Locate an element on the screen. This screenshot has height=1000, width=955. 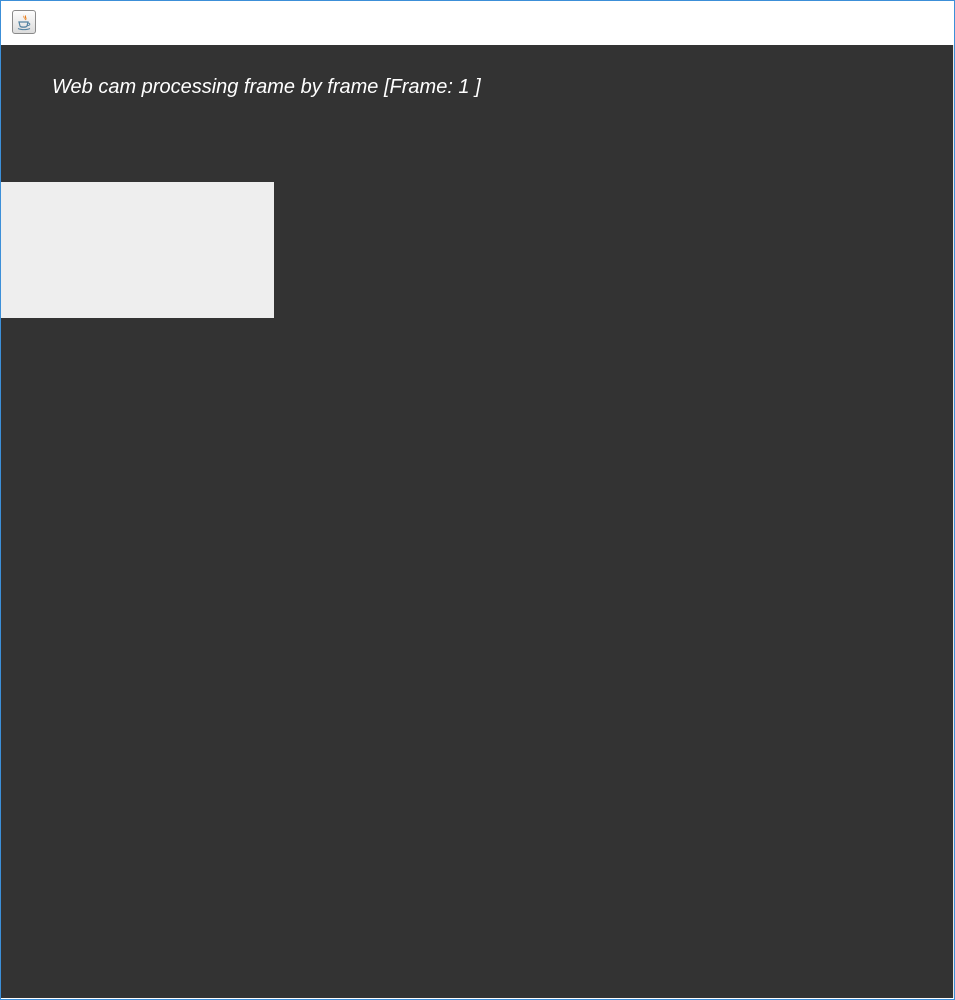
java-logo-graphic is located at coordinates (24, 22).